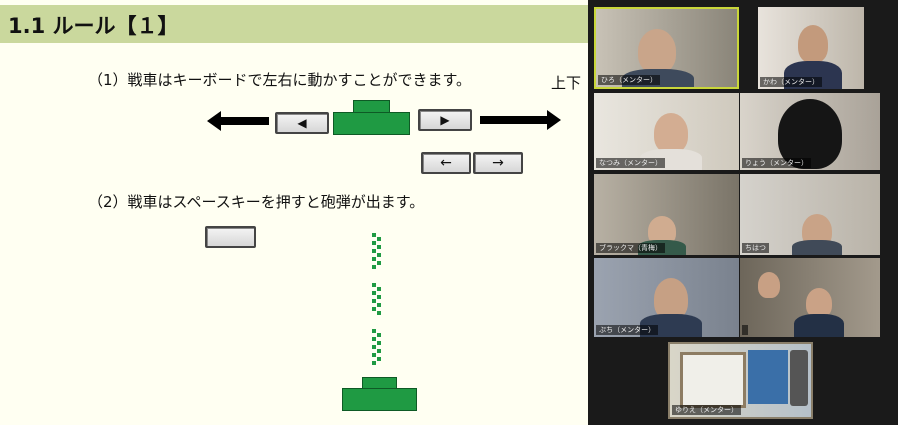  I want to click on participant-tile: ブラックマ（青梅）, so click(666, 214).